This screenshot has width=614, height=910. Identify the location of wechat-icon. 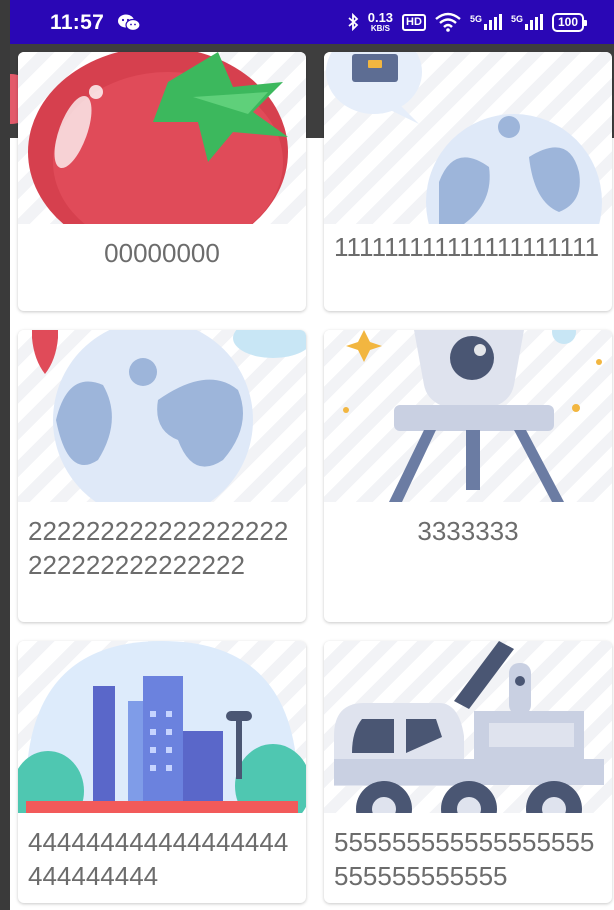
(129, 23).